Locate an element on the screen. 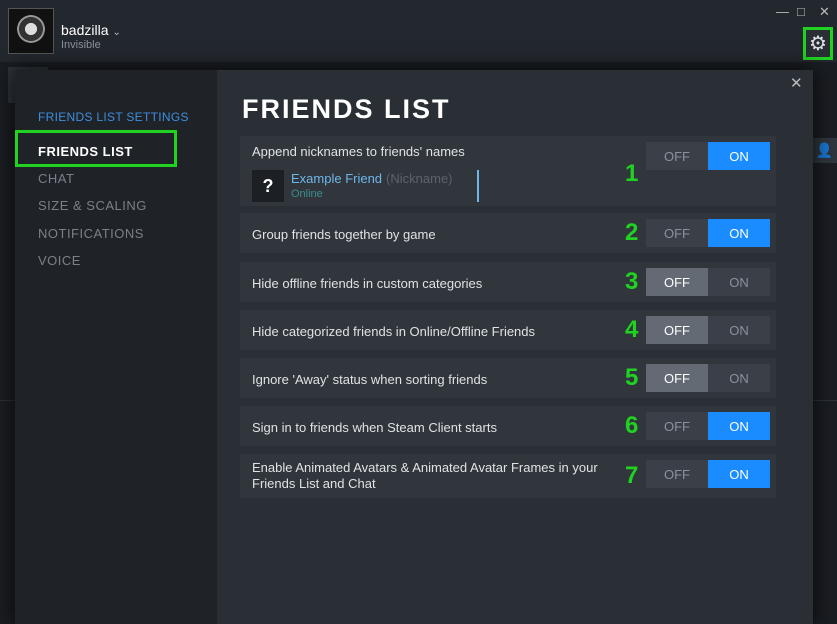  step-number: 7 is located at coordinates (632, 475).